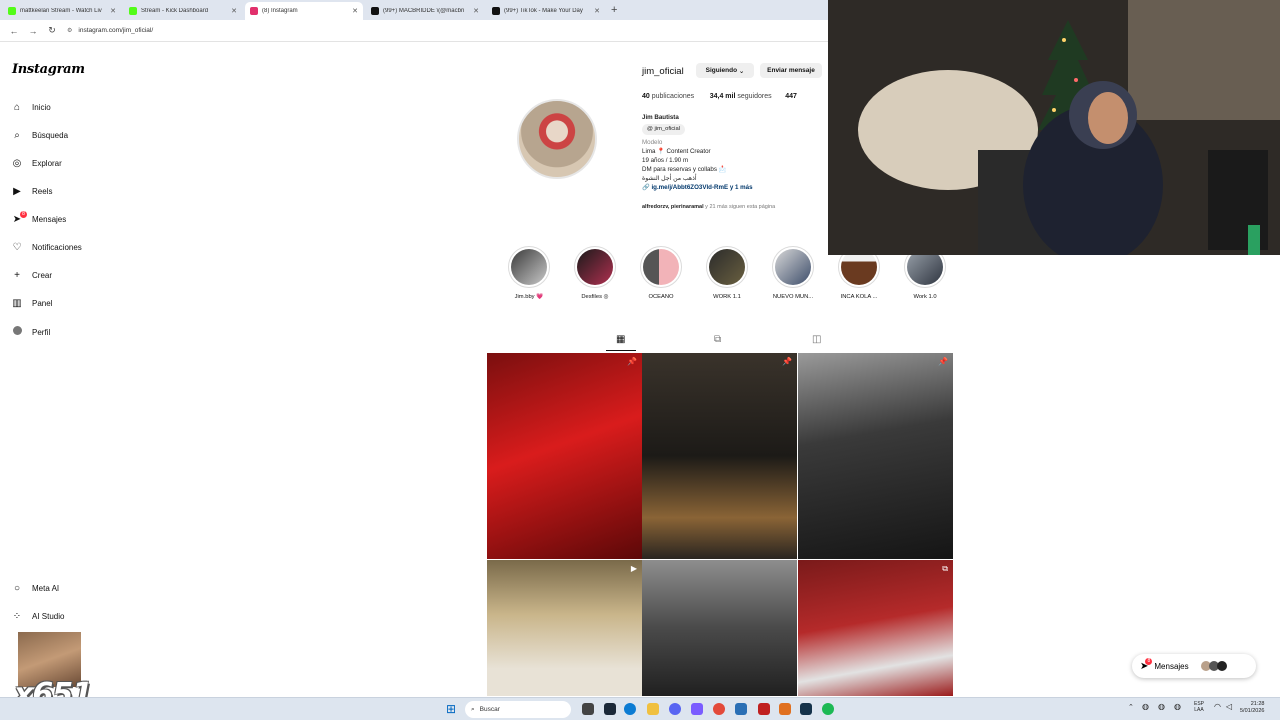 The width and height of the screenshot is (1280, 720). I want to click on sidebar-item-label: Inicio, so click(41, 107).